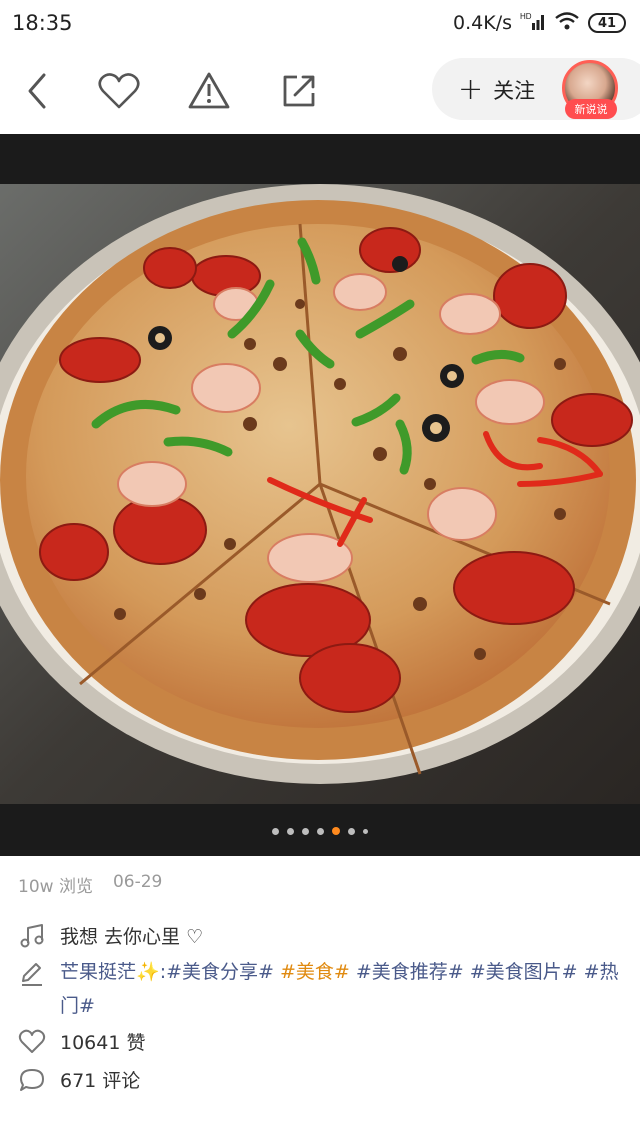 The width and height of the screenshot is (640, 1138). I want to click on post-meta: 10w 浏览 06-29, so click(90, 884).